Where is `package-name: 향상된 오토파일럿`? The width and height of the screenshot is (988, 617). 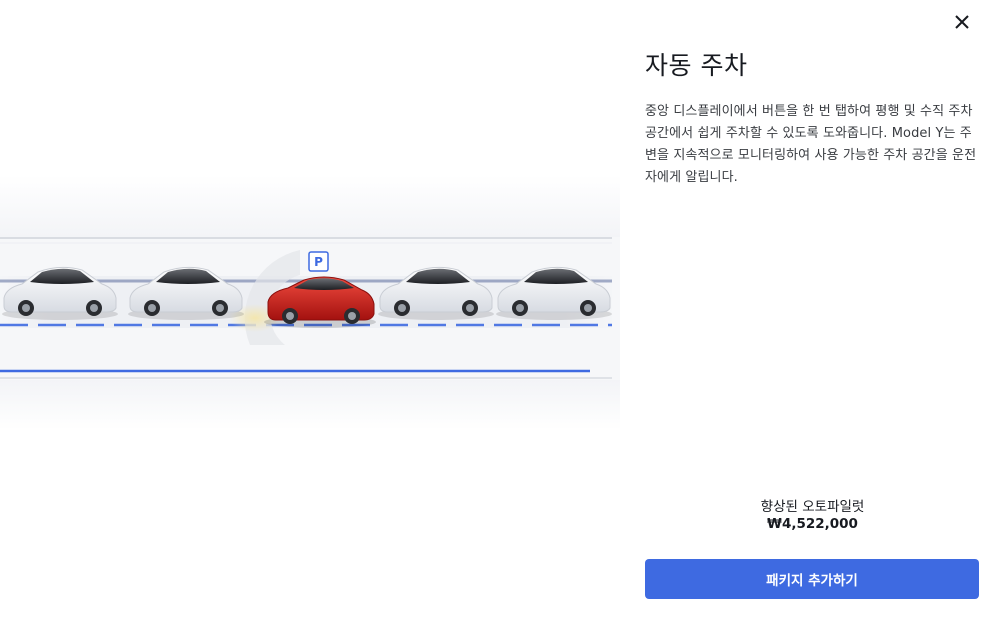
package-name: 향상된 오토파일럿 is located at coordinates (812, 507).